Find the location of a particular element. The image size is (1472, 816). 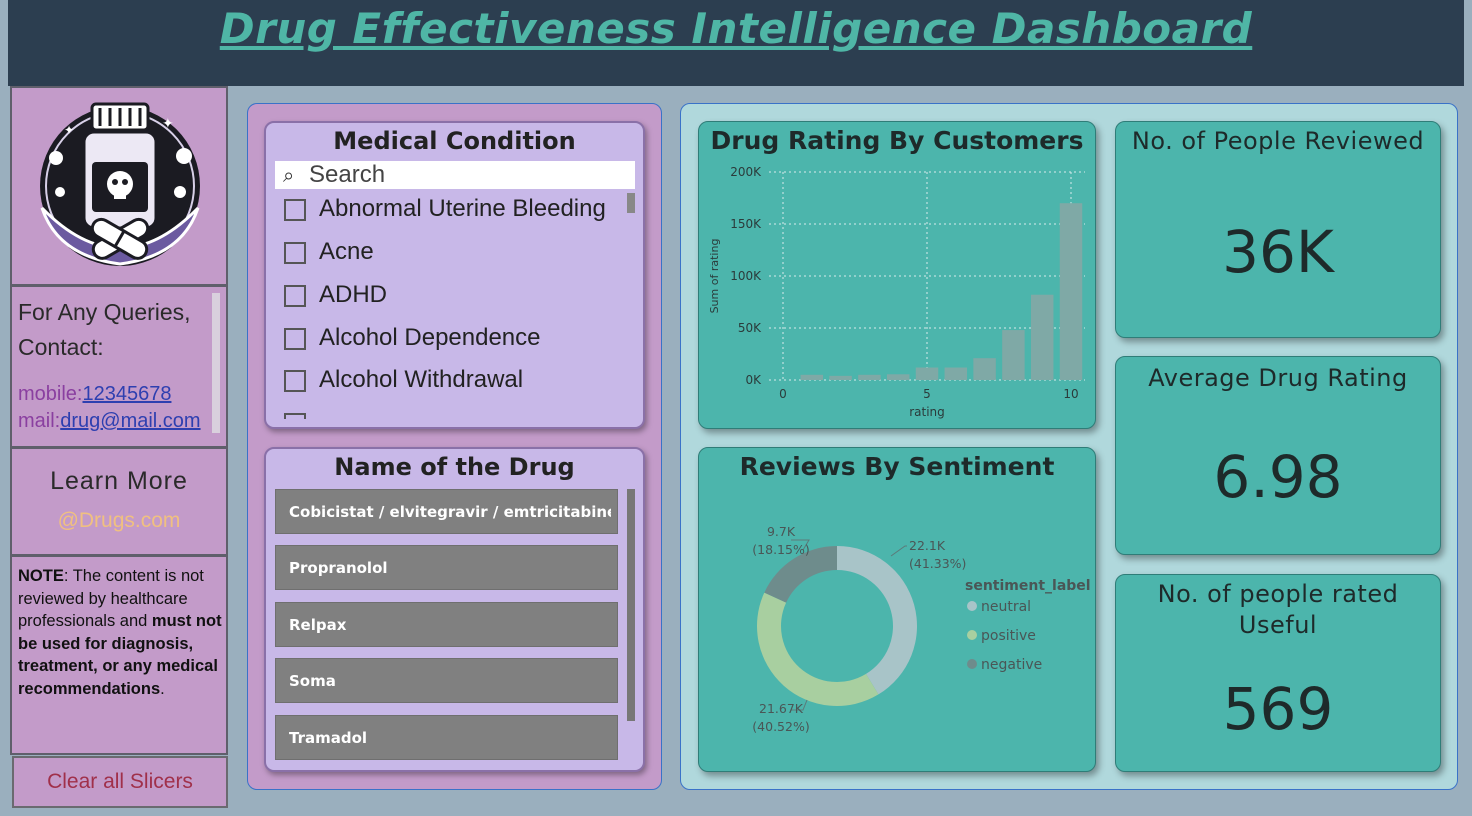

data-label-value: 22.1K is located at coordinates (927, 545).